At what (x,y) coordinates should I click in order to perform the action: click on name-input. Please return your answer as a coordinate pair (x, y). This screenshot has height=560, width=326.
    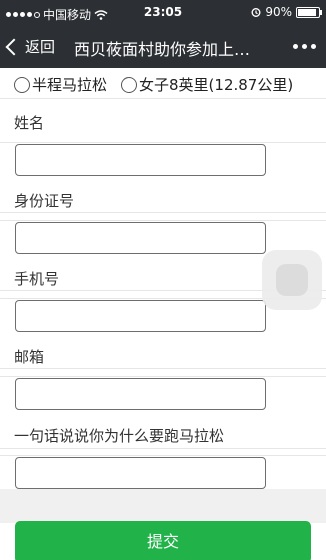
    Looking at the image, I should click on (140, 160).